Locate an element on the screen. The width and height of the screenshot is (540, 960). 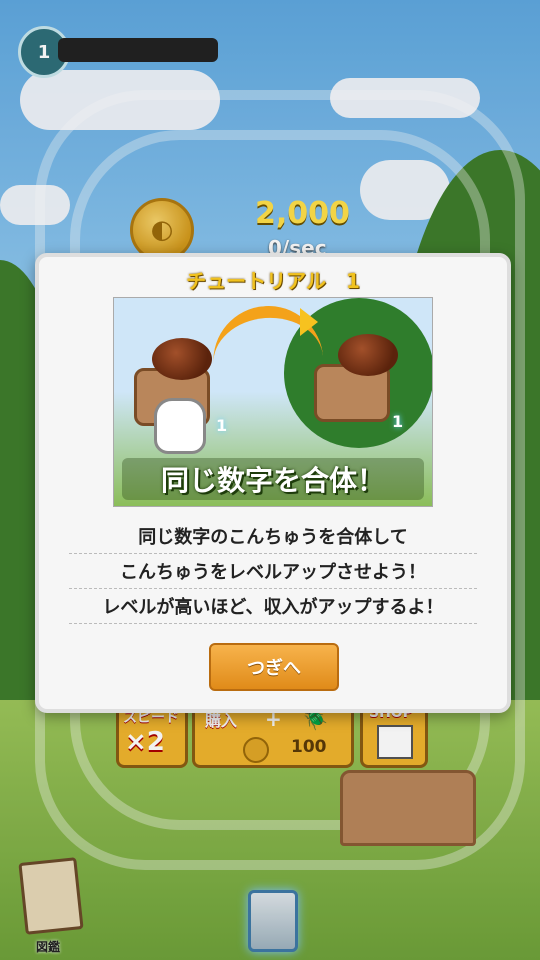
arrow-head-icon is located at coordinates (309, 322).